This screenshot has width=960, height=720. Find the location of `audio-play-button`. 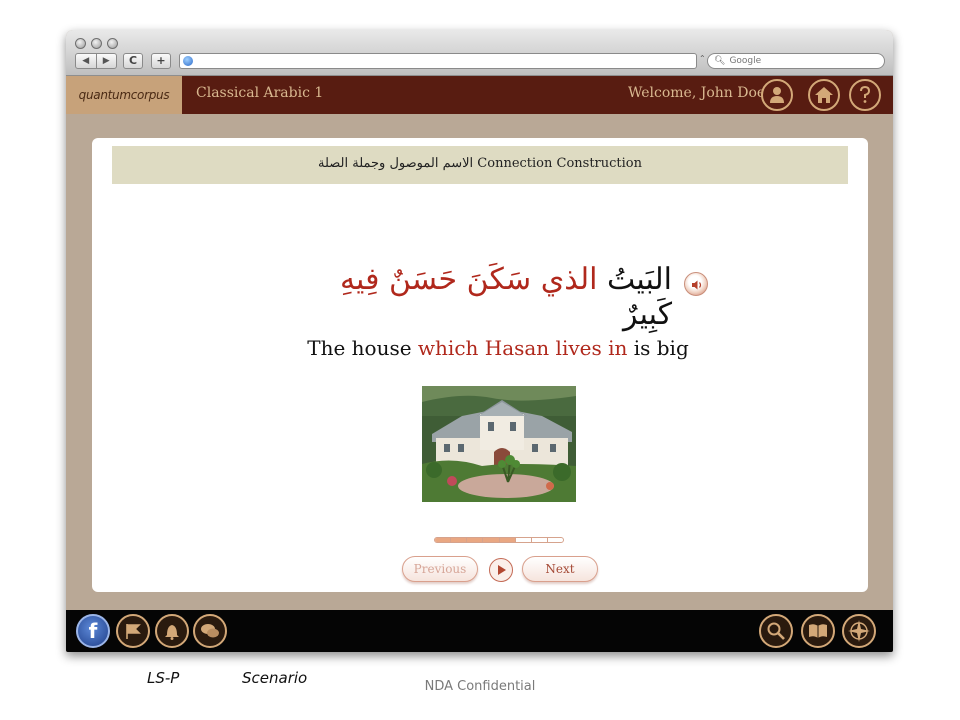

audio-play-button is located at coordinates (696, 284).